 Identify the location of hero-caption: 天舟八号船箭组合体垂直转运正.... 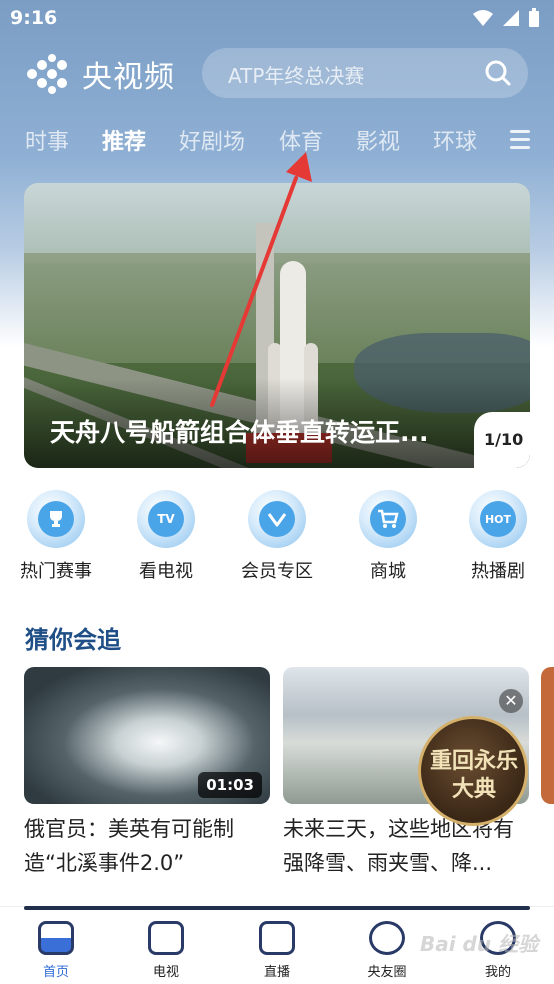
(239, 432).